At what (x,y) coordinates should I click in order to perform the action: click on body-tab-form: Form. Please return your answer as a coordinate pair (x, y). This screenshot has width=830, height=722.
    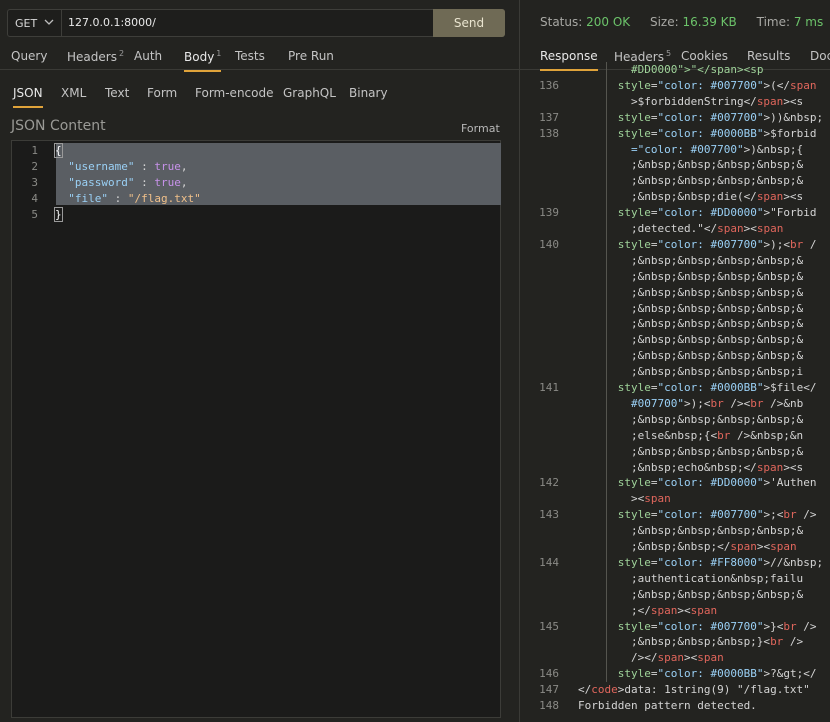
    Looking at the image, I should click on (162, 93).